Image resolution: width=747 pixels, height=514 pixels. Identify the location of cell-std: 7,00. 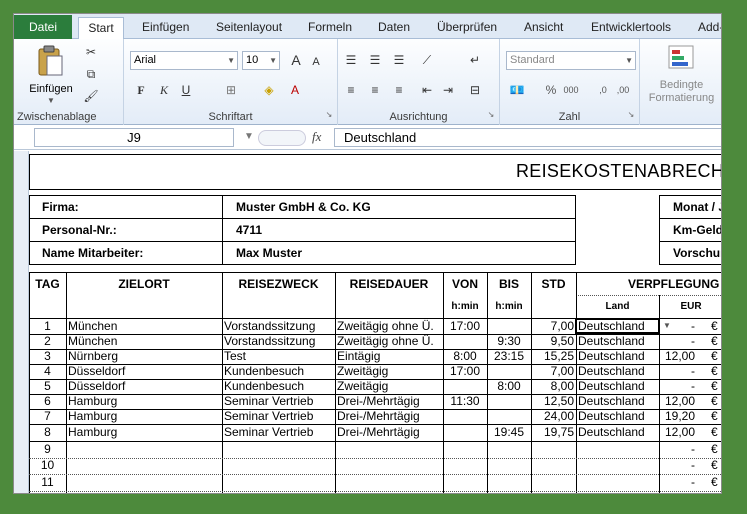
(552, 371).